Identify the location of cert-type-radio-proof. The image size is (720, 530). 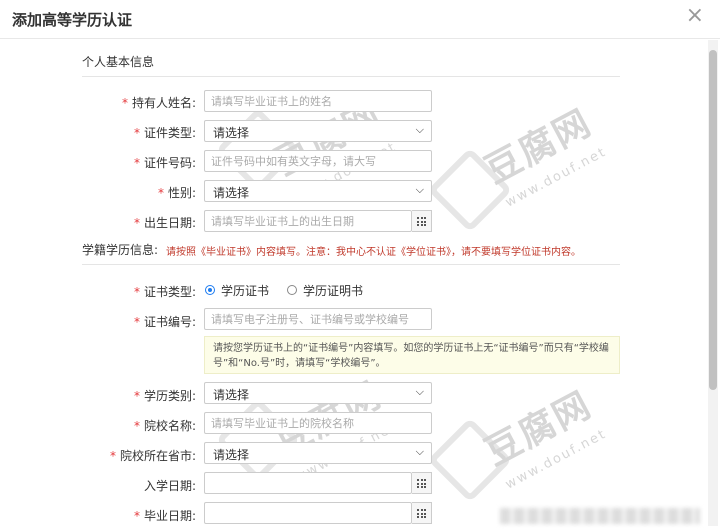
(292, 290).